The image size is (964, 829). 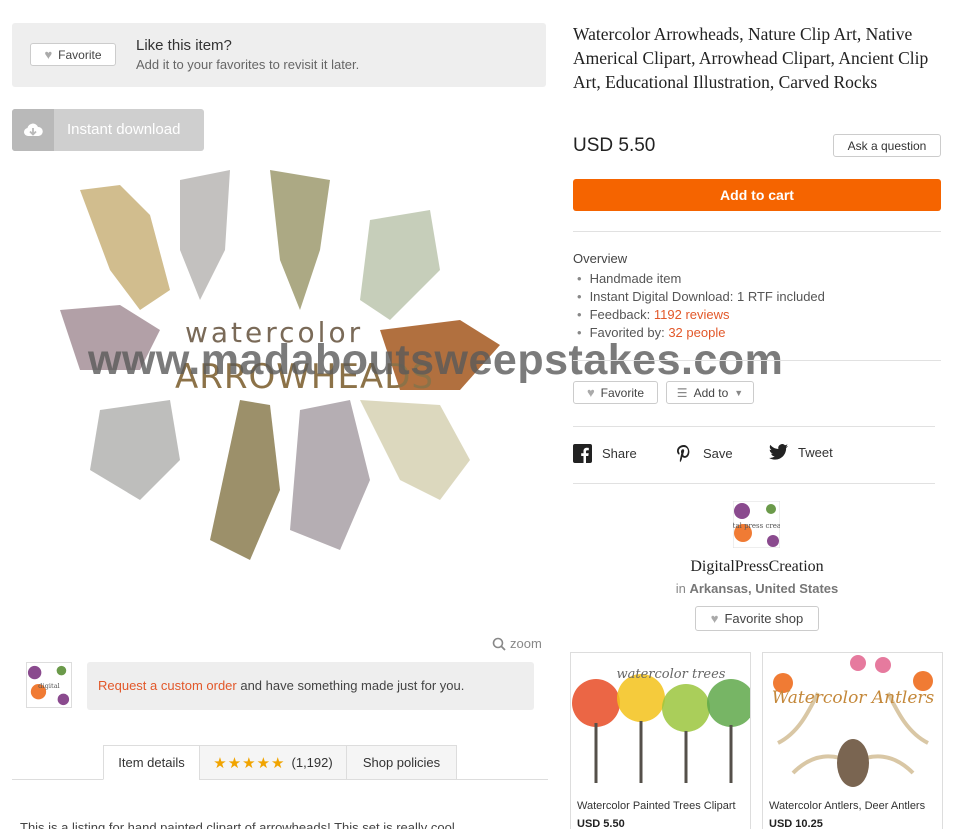 I want to click on favorited-label: Favorited by:, so click(x=629, y=332).